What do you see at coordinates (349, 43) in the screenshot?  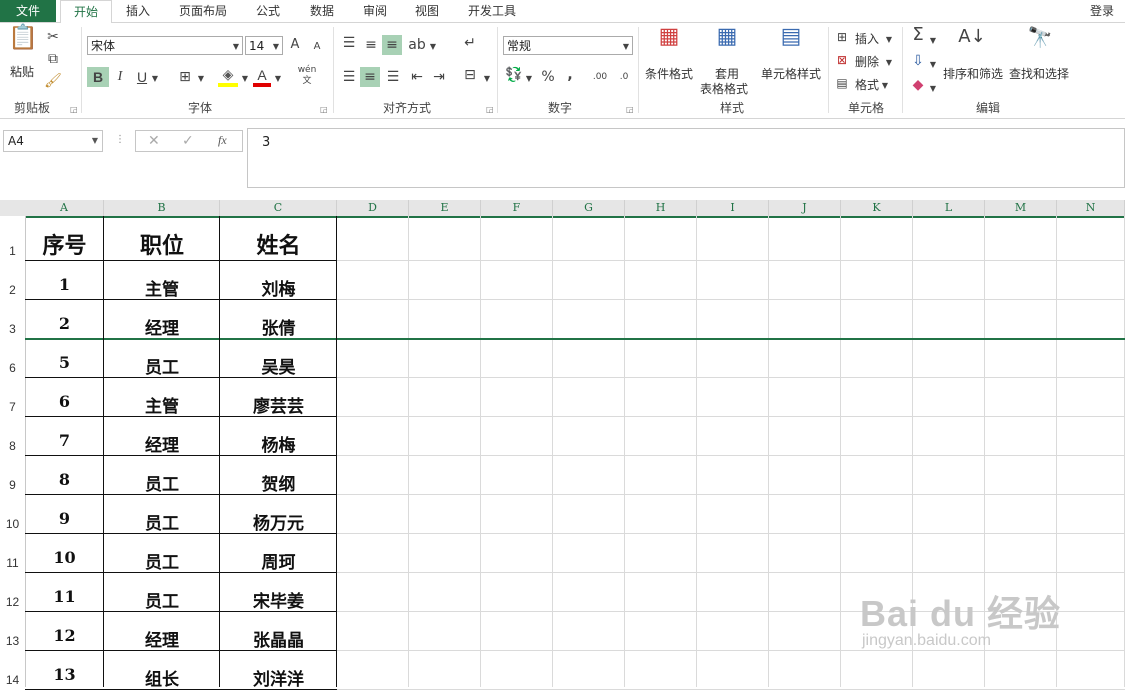 I see `align-top-icon: ☰` at bounding box center [349, 43].